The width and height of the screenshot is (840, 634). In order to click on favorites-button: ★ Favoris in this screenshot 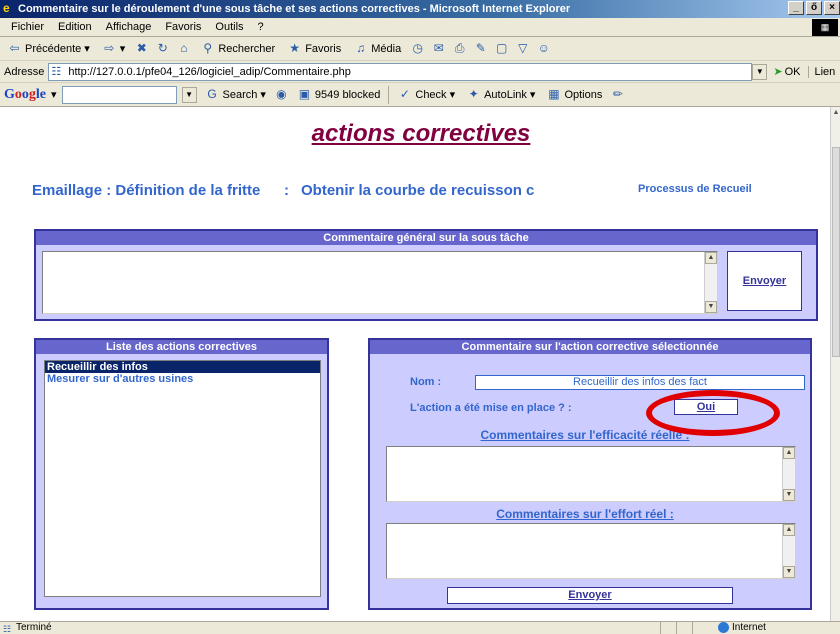, I will do `click(314, 48)`.